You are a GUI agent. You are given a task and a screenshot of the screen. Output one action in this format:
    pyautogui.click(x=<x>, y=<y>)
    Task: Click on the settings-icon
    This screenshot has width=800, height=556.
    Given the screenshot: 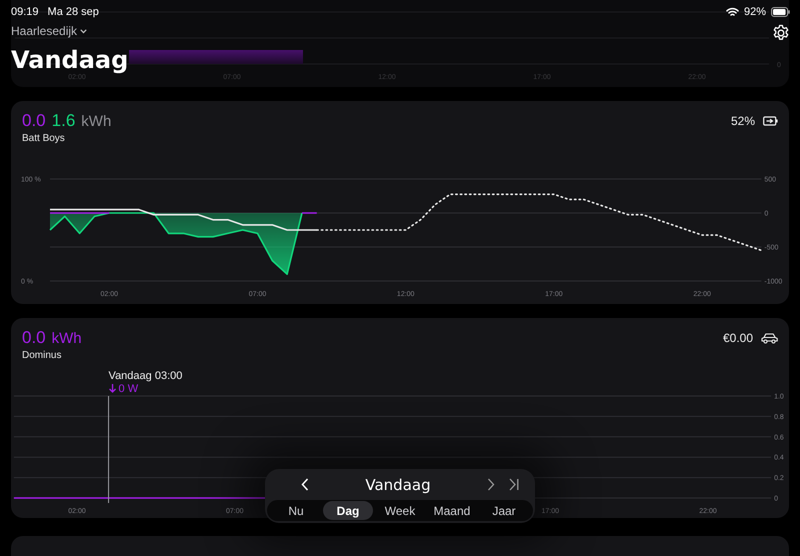 What is the action you would take?
    pyautogui.click(x=781, y=33)
    